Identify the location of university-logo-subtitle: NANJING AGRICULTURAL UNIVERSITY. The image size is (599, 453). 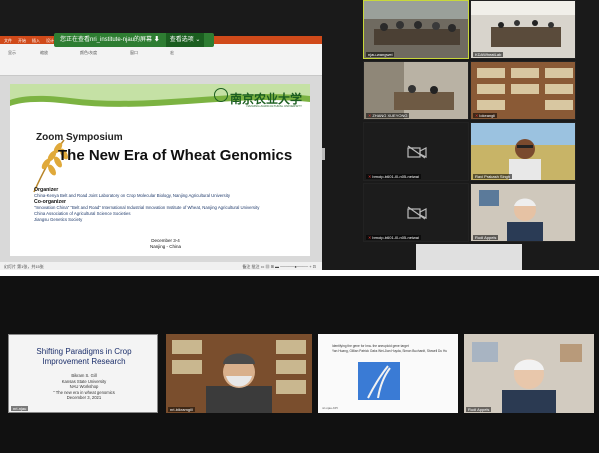
(274, 106).